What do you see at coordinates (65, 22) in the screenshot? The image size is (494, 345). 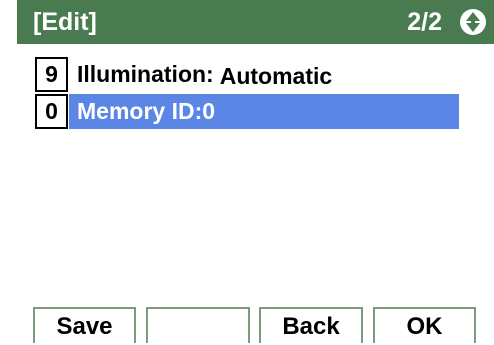 I see `screen-title: [Edit]` at bounding box center [65, 22].